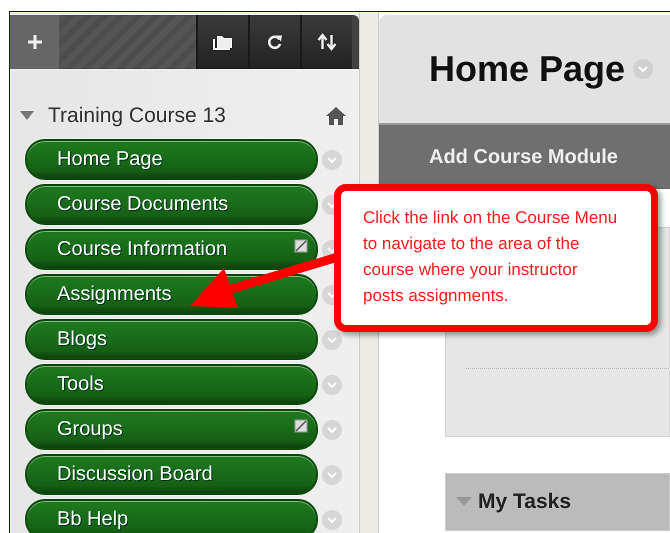 This screenshot has width=670, height=533. What do you see at coordinates (524, 502) in the screenshot?
I see `module-title: My Tasks` at bounding box center [524, 502].